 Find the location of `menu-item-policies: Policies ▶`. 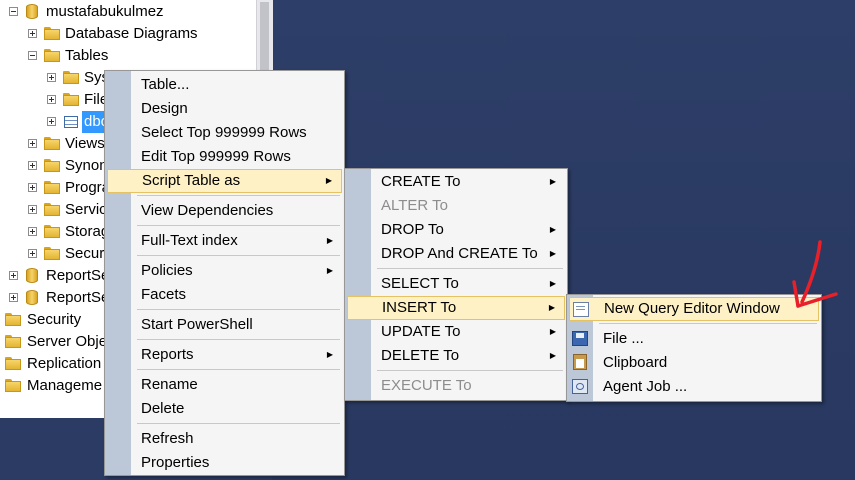

menu-item-policies: Policies ▶ is located at coordinates (224, 271).